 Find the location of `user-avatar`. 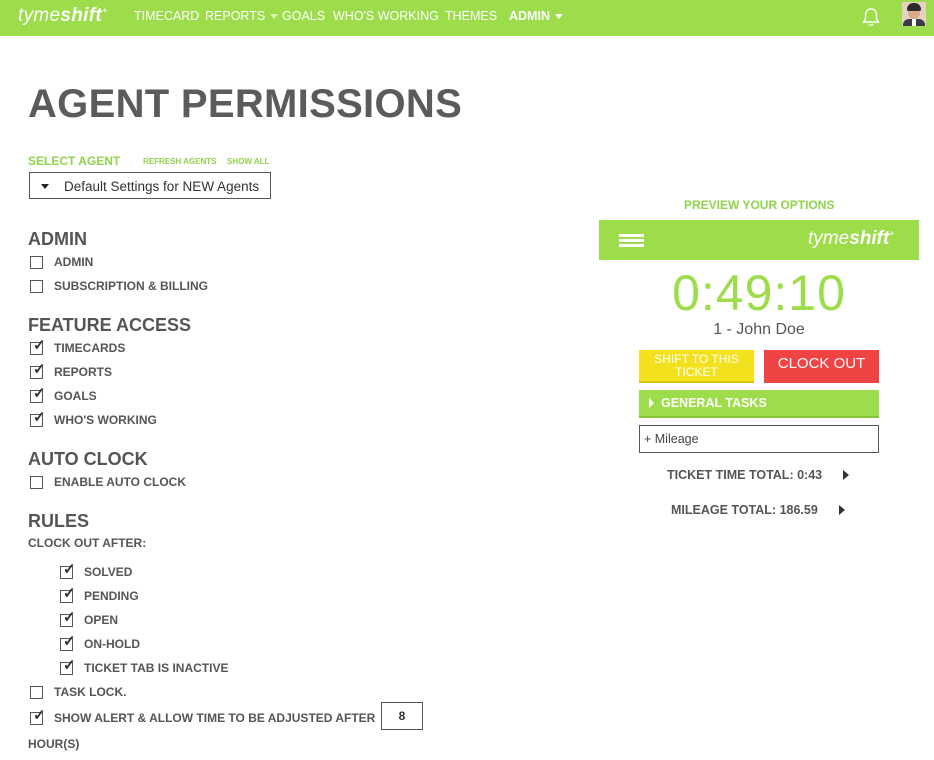

user-avatar is located at coordinates (914, 14).